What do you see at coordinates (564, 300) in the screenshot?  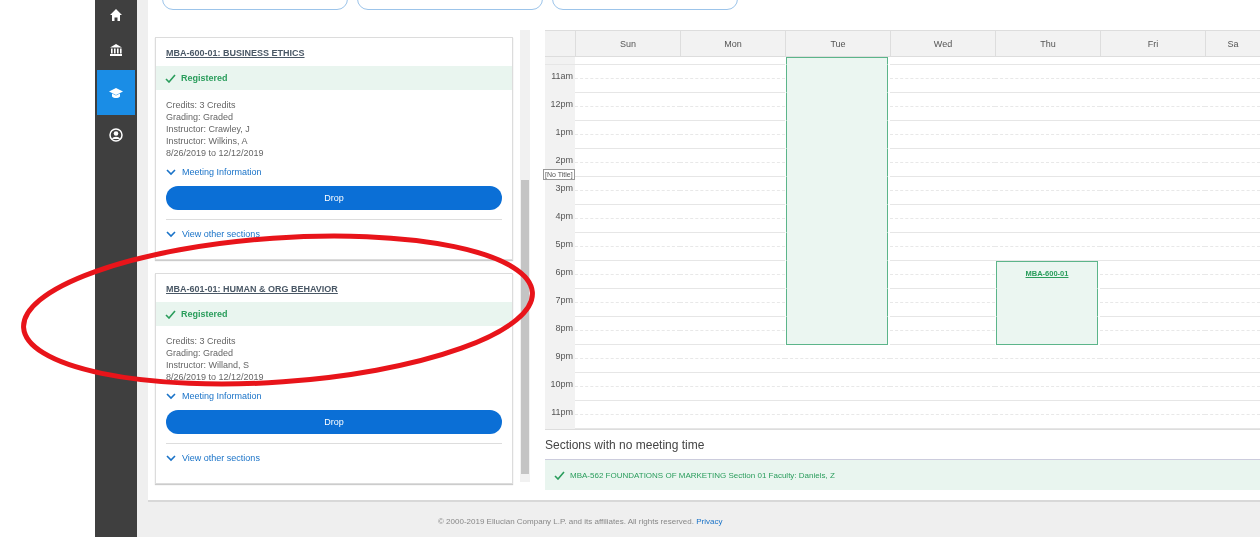 I see `time-label: 7pm` at bounding box center [564, 300].